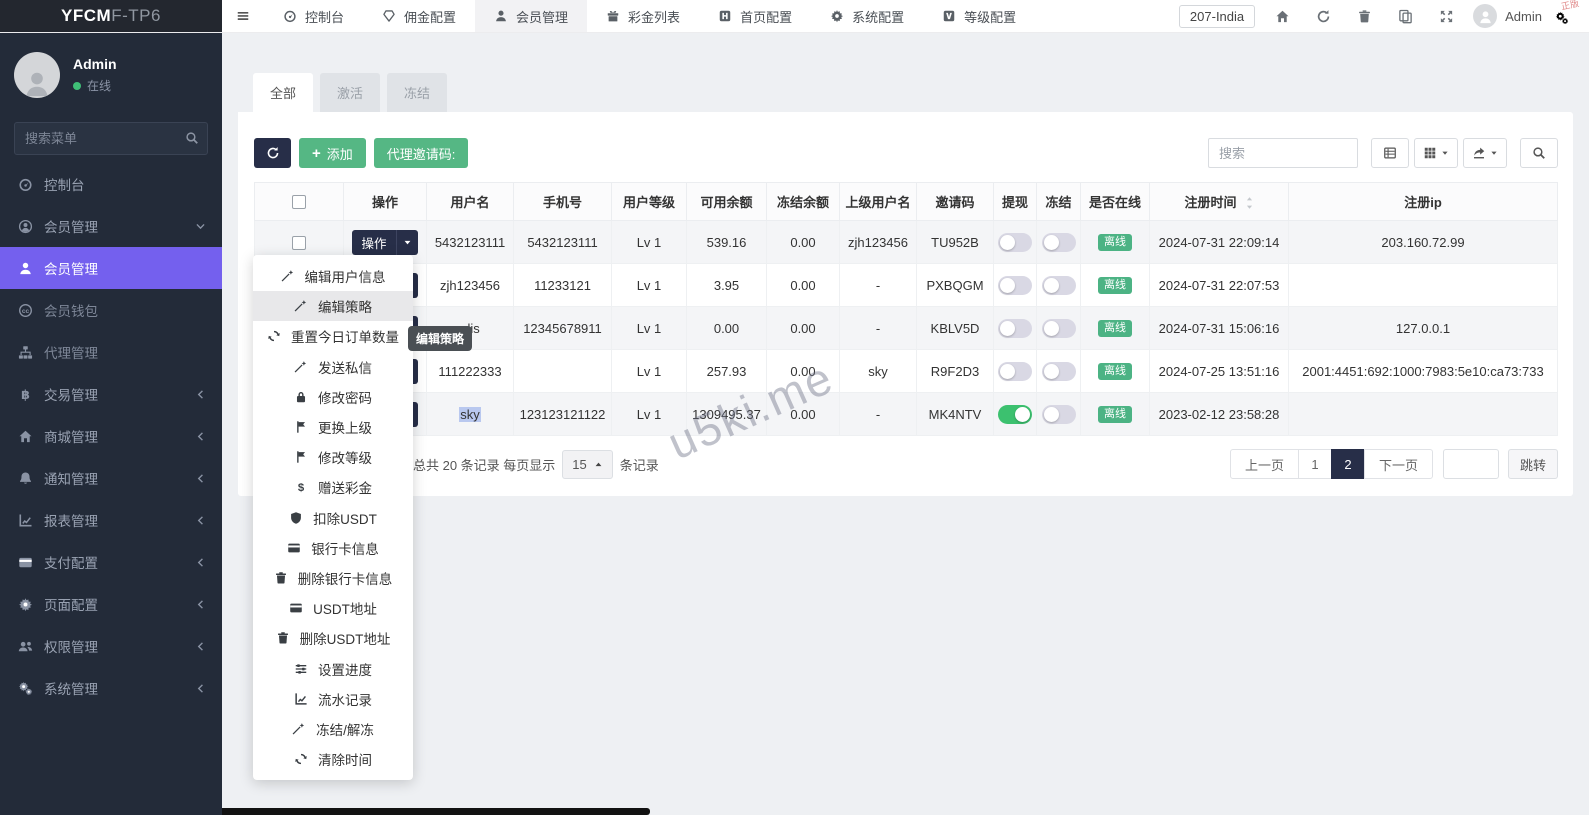  I want to click on sidebar-item-label: 会员管理, so click(71, 227).